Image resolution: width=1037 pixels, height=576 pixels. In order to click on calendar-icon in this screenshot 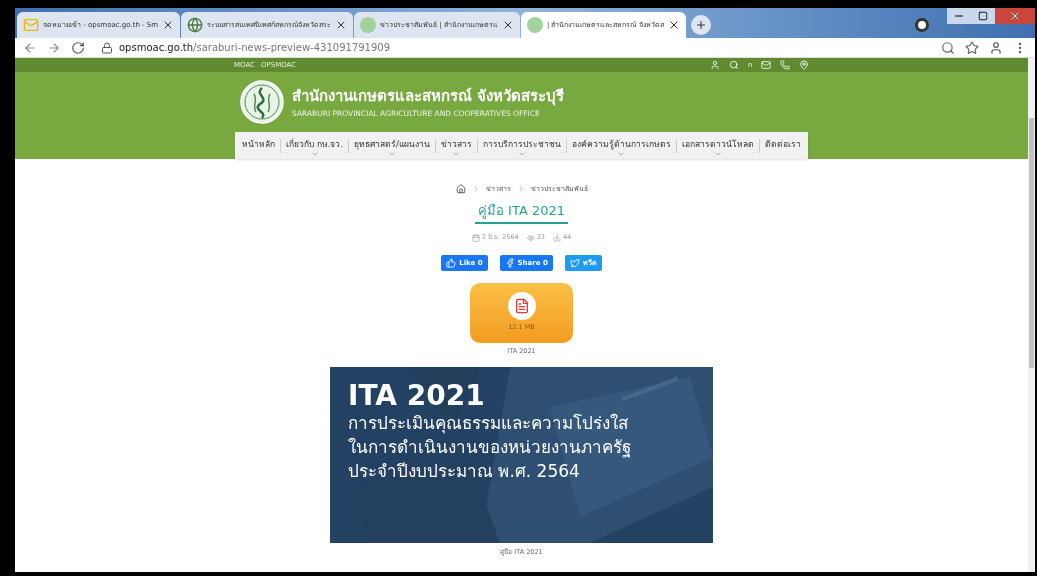, I will do `click(475, 237)`.